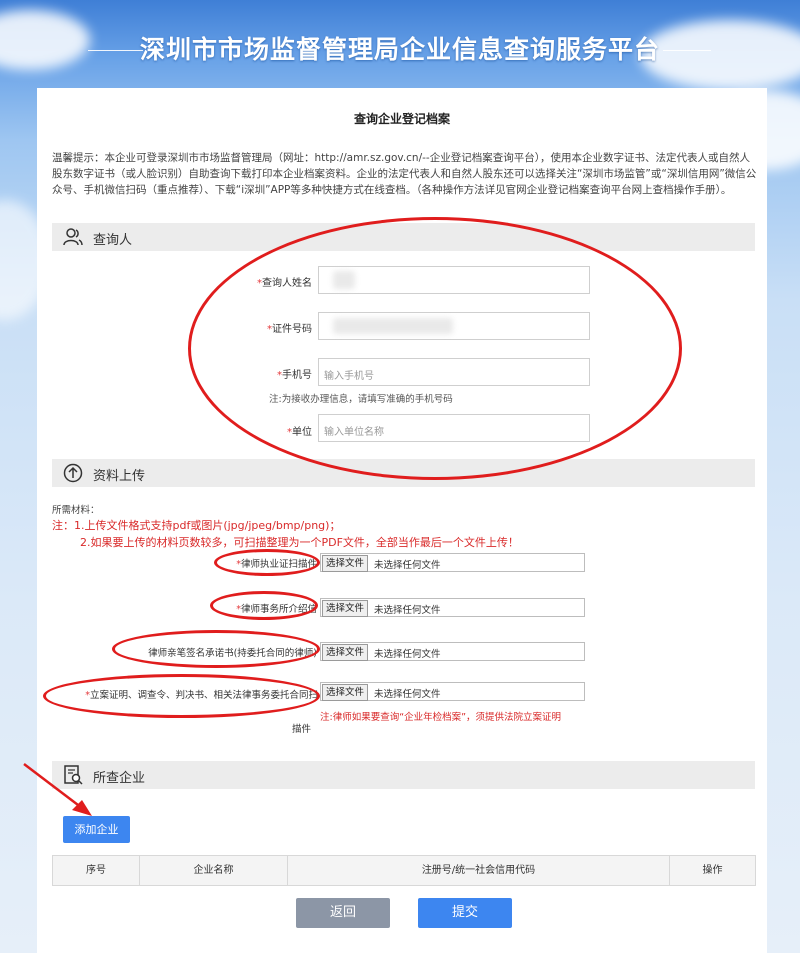 The width and height of the screenshot is (800, 953). I want to click on file-input-letter: 选择文件 未选择任何文件, so click(452, 607).